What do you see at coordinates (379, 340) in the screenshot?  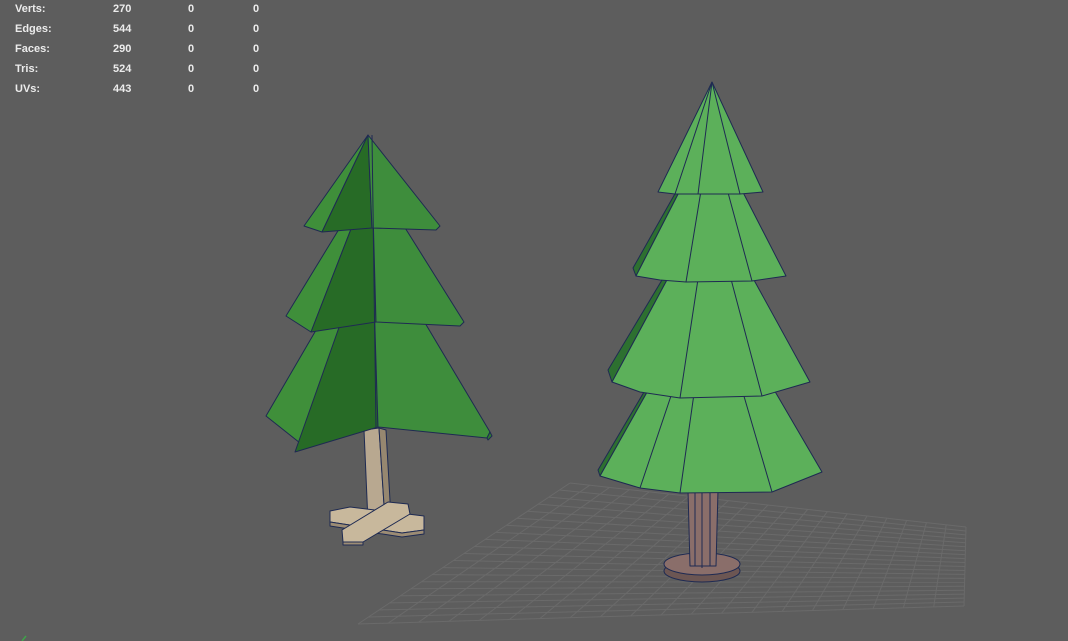 I see `tree-left` at bounding box center [379, 340].